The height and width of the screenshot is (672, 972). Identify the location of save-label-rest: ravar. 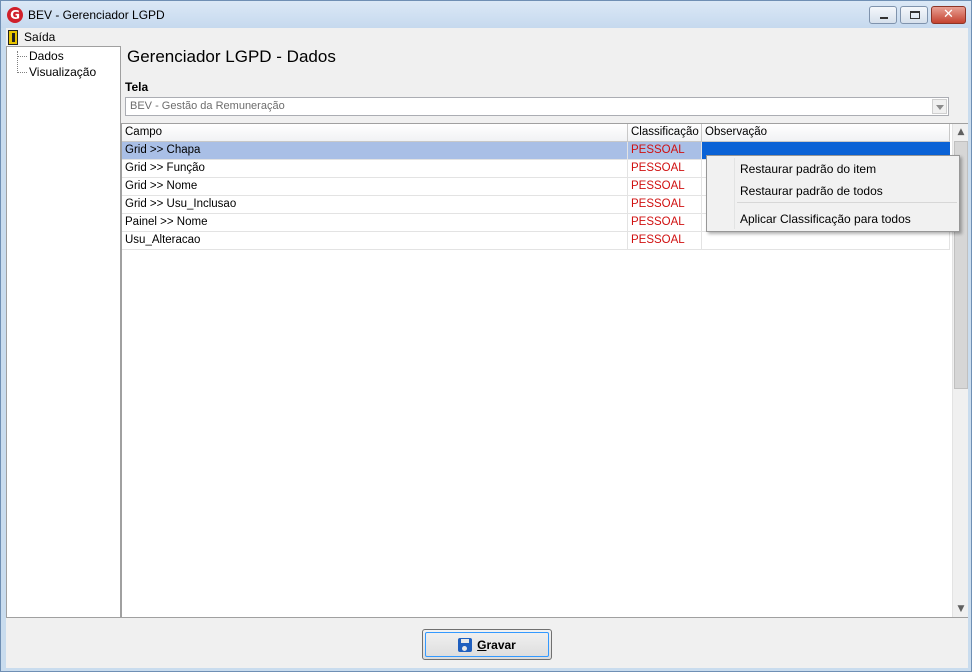
(501, 644).